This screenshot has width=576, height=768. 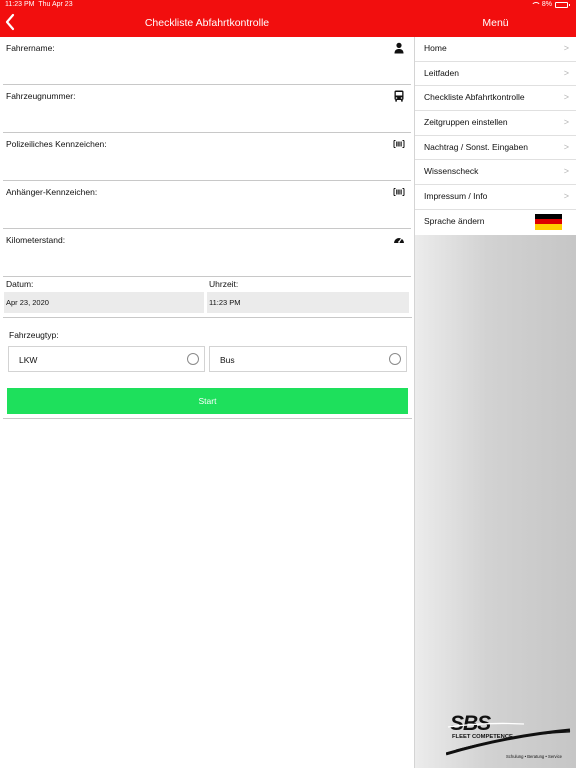 What do you see at coordinates (36, 240) in the screenshot?
I see `odometer-label: Kilometerstand:` at bounding box center [36, 240].